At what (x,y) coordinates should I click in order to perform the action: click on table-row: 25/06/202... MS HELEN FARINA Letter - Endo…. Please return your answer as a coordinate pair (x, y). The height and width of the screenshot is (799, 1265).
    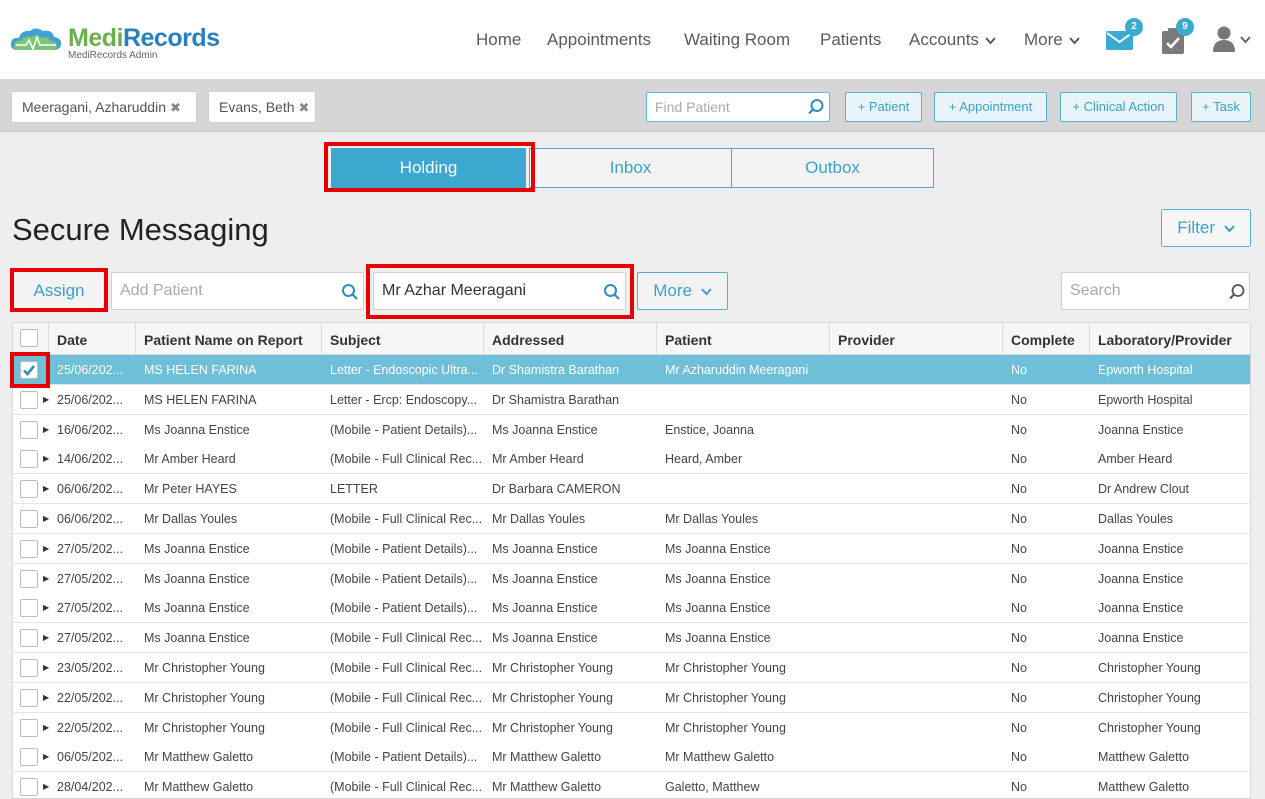
    Looking at the image, I should click on (631, 370).